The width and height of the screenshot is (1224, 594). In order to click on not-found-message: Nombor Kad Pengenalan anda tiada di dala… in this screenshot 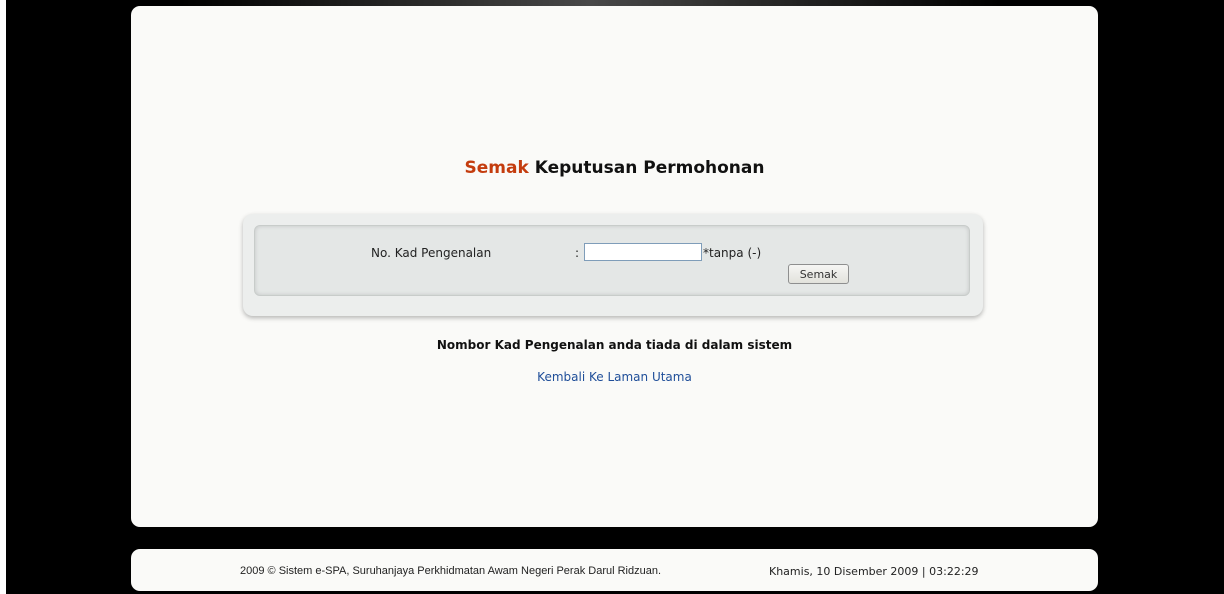, I will do `click(614, 345)`.